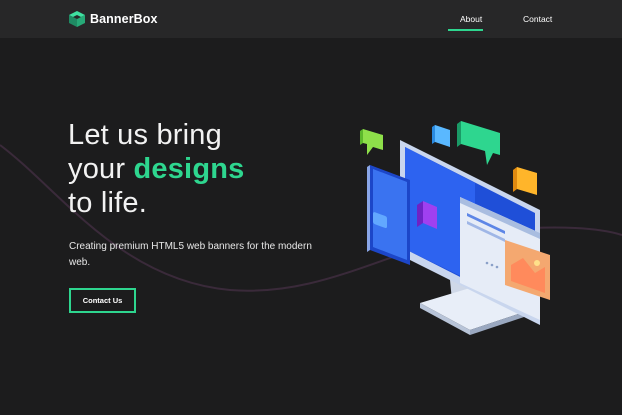 The image size is (622, 415). I want to click on nav-active-indicator, so click(465, 30).